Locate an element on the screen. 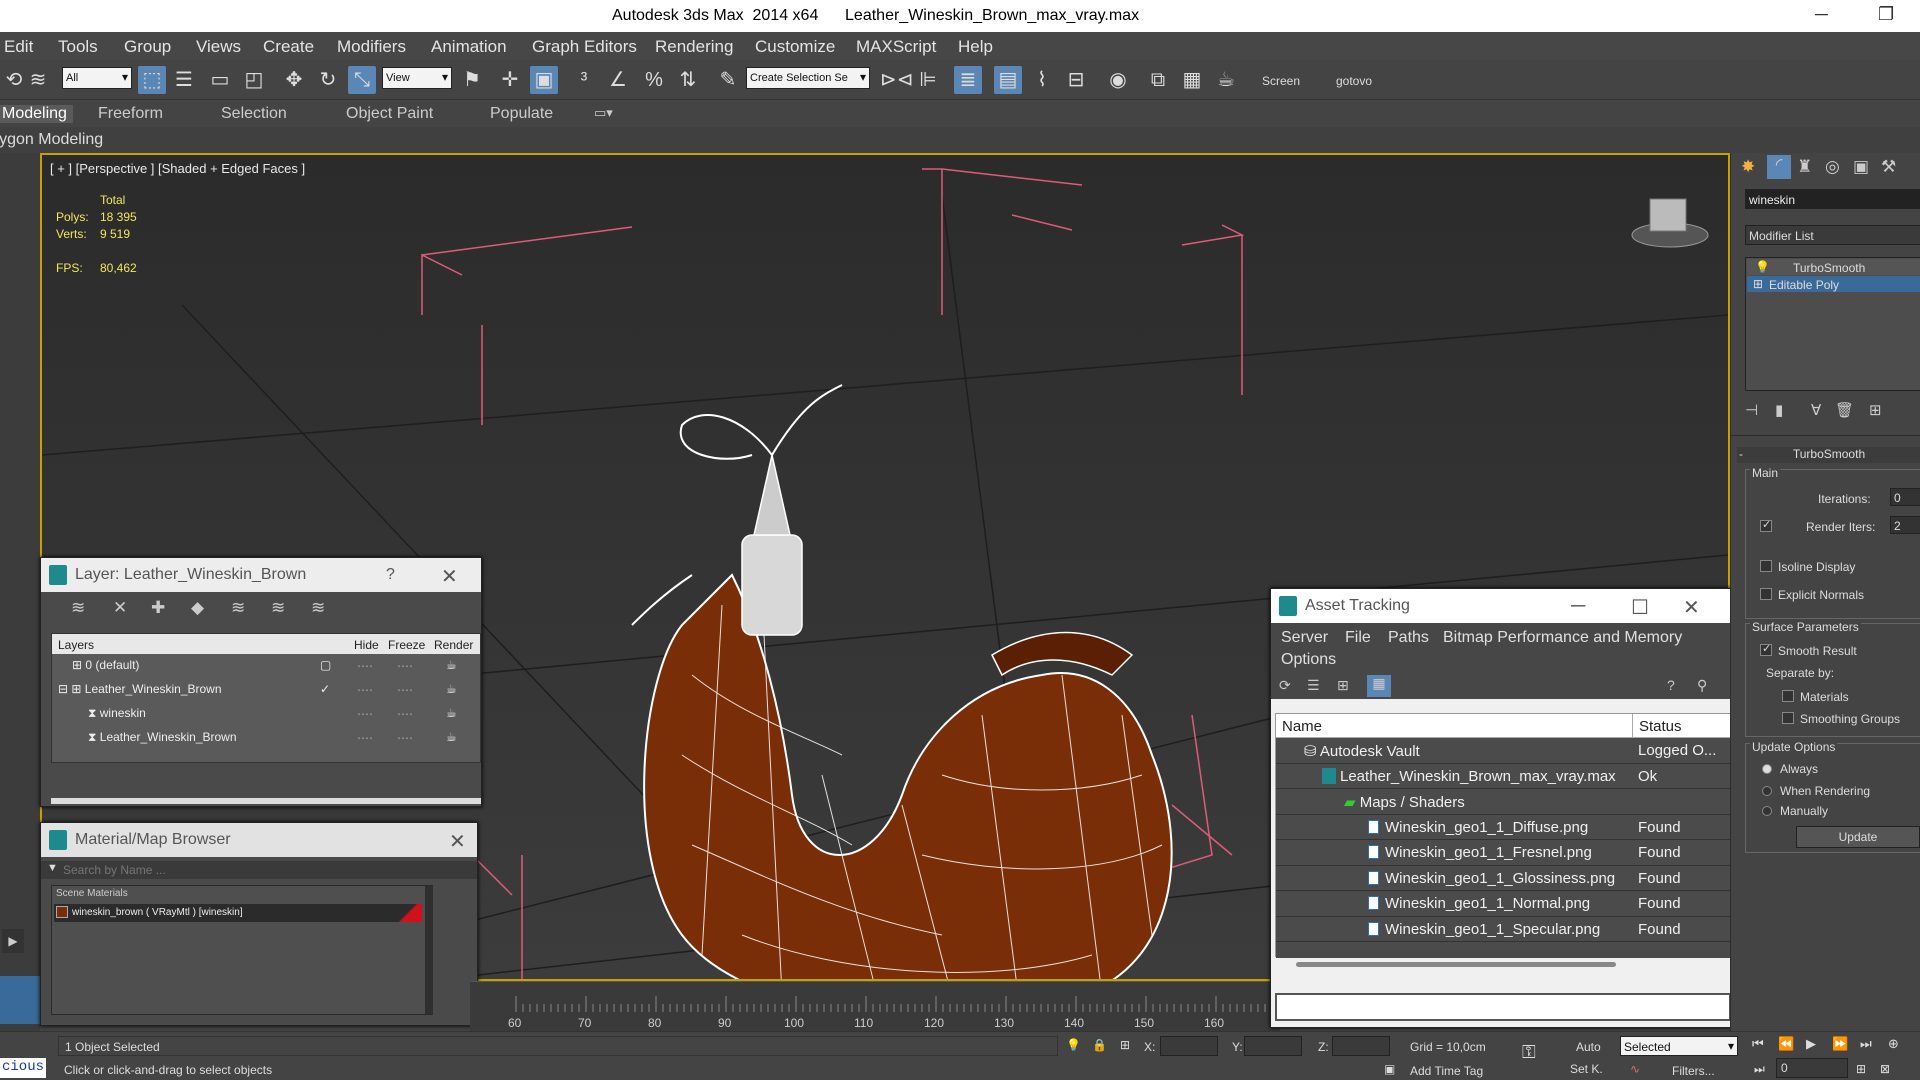 The height and width of the screenshot is (1080, 1920). asset-menu-file: File is located at coordinates (1358, 638).